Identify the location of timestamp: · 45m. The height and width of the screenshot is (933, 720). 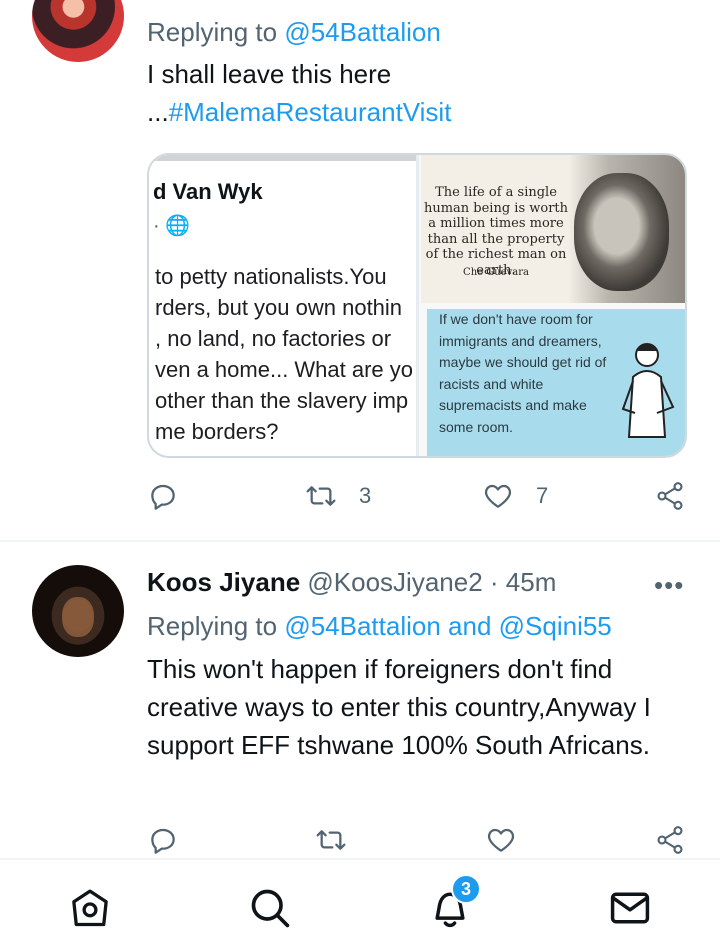
(523, 582).